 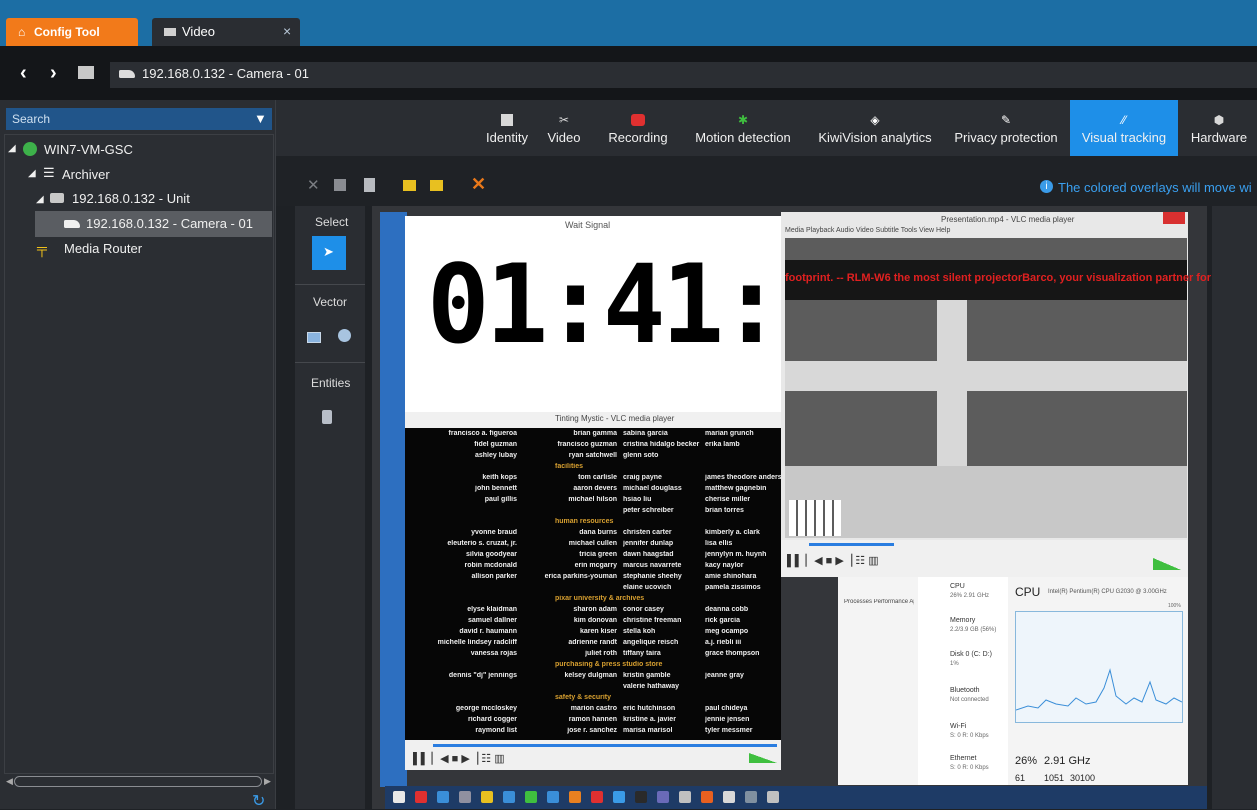 What do you see at coordinates (49, 172) in the screenshot?
I see `archiver-icon: ☰` at bounding box center [49, 172].